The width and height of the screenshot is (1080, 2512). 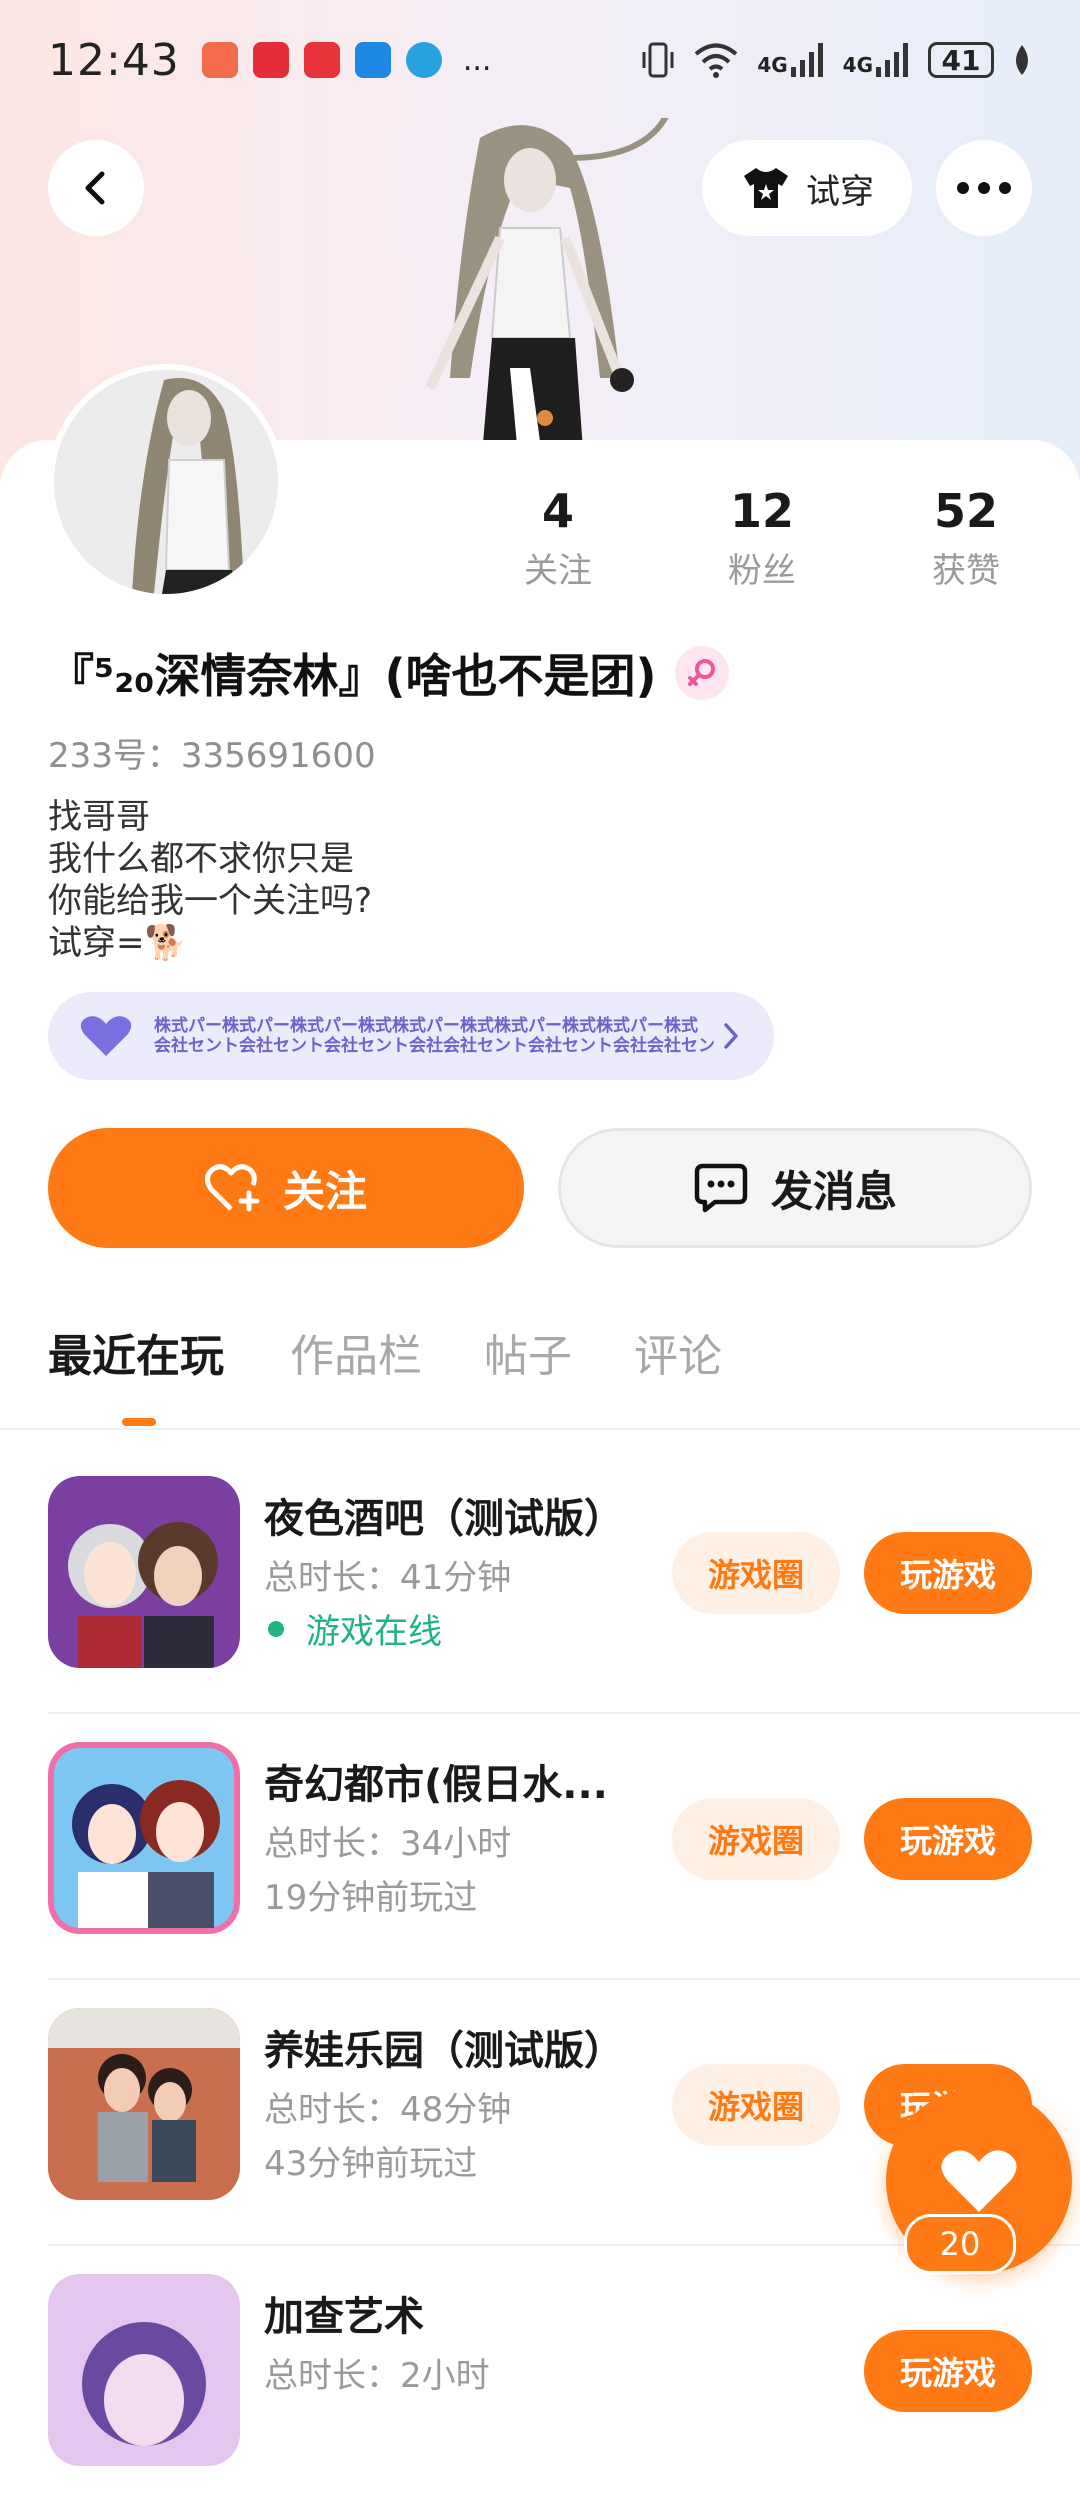 What do you see at coordinates (528, 1352) in the screenshot?
I see `tab-posts: 帖子` at bounding box center [528, 1352].